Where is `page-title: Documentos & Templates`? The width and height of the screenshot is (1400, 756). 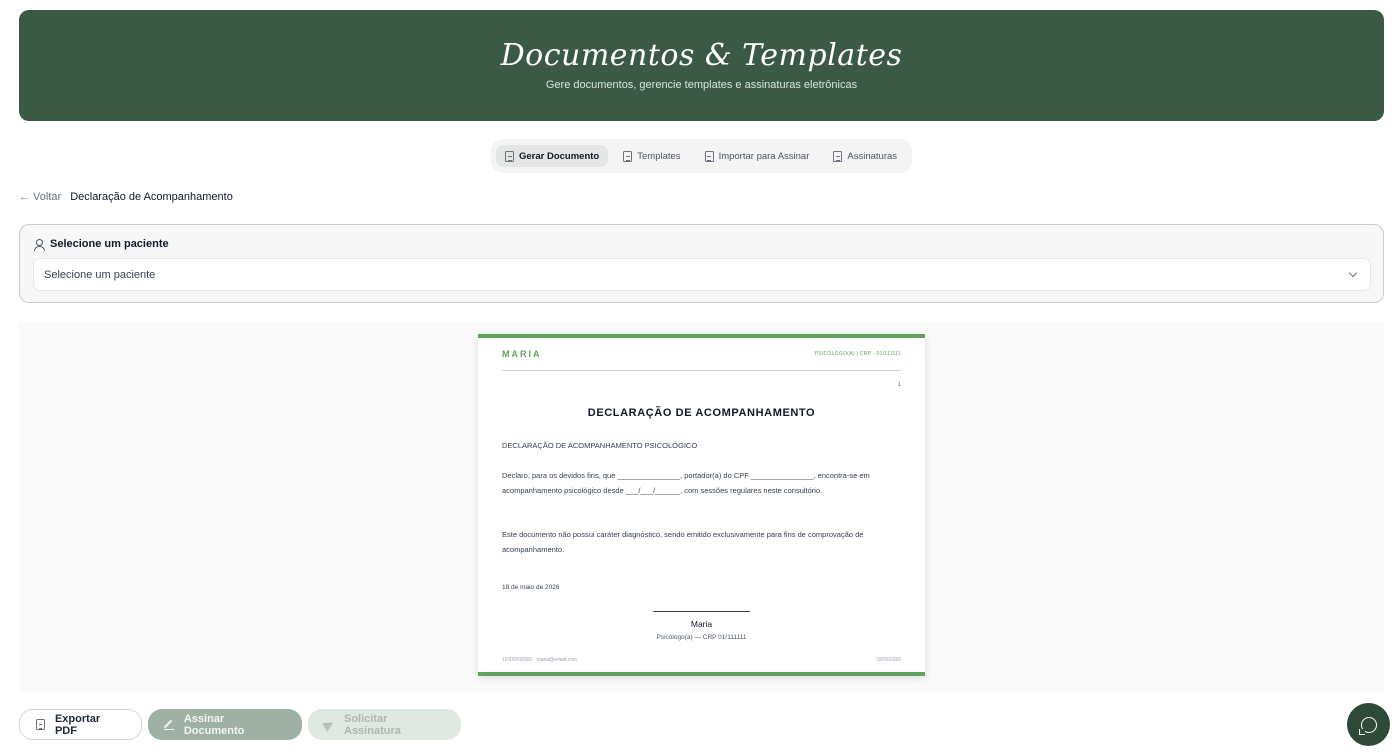 page-title: Documentos & Templates is located at coordinates (701, 55).